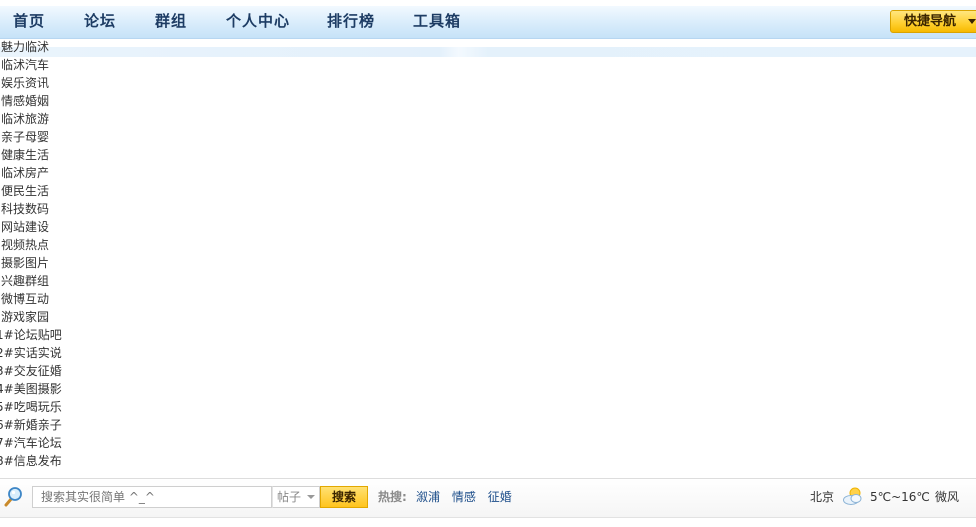  Describe the element at coordinates (500, 497) in the screenshot. I see `hot-search-link: 征婚` at that location.